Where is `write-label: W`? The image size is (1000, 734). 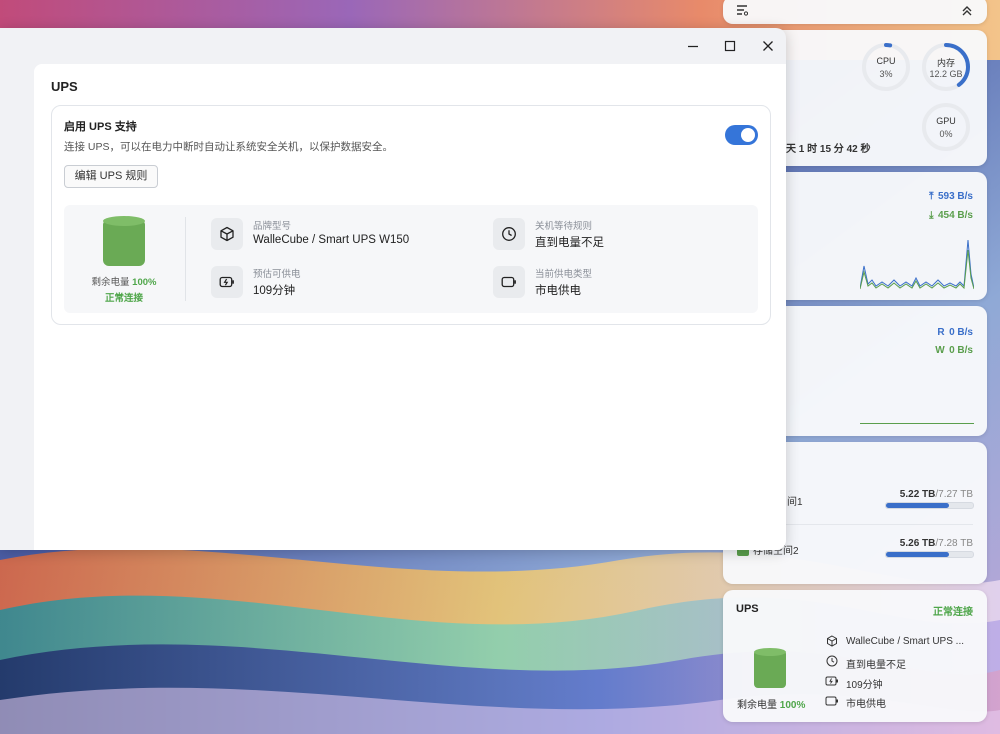 write-label: W is located at coordinates (940, 350).